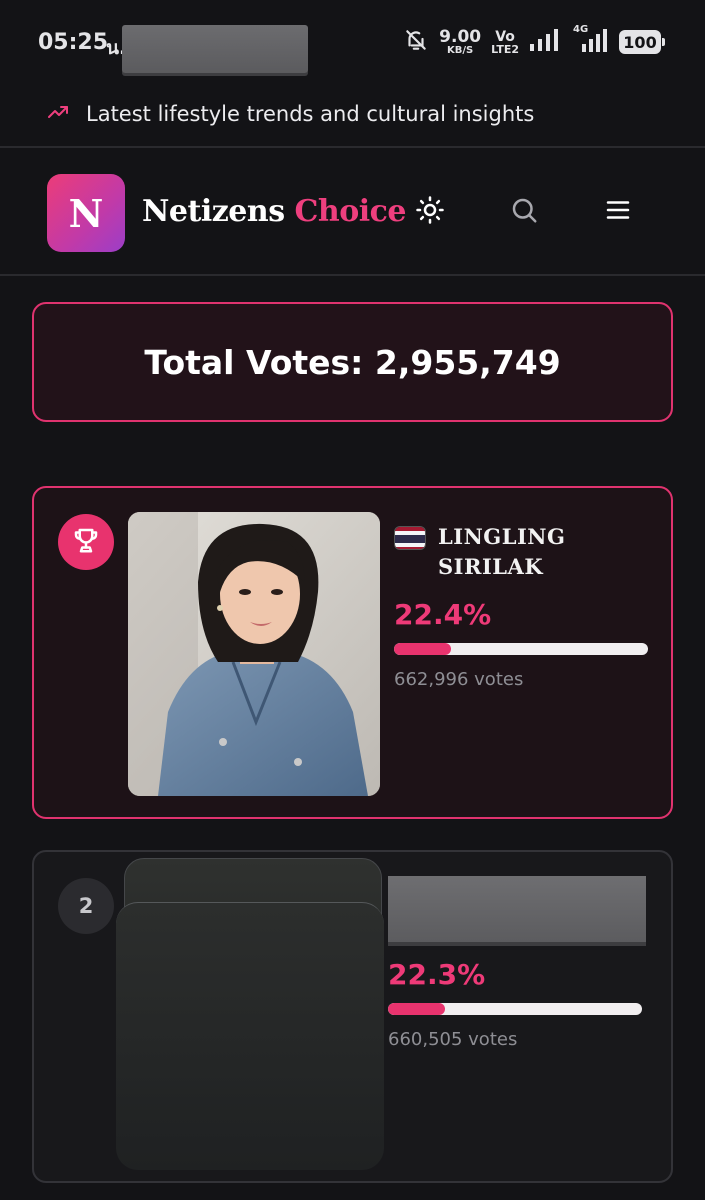 The width and height of the screenshot is (705, 1200). Describe the element at coordinates (589, 40) in the screenshot. I see `signal-4g-icon: 4G` at that location.